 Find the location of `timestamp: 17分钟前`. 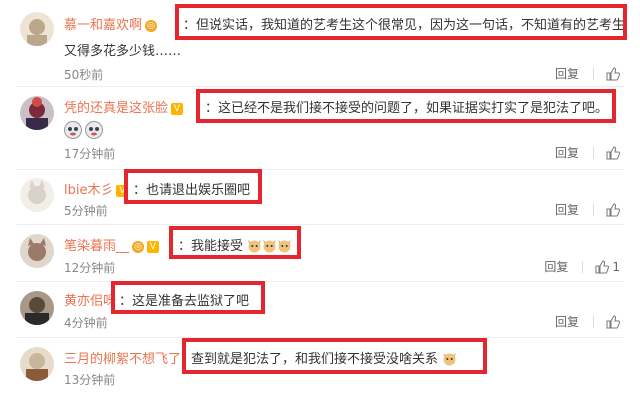

timestamp: 17分钟前 is located at coordinates (90, 154).